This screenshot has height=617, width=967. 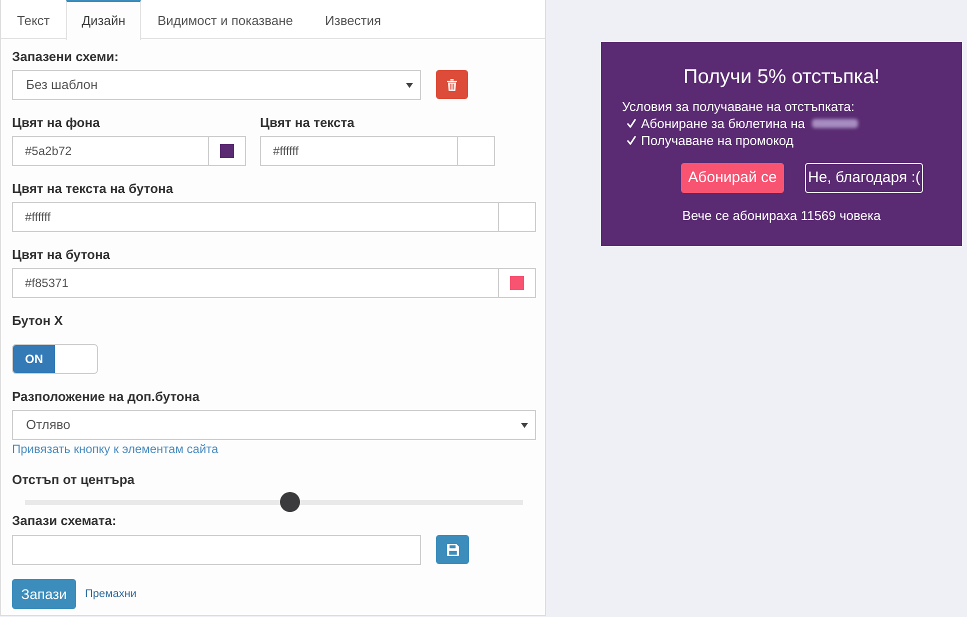 I want to click on save-button: Запази, so click(x=44, y=594).